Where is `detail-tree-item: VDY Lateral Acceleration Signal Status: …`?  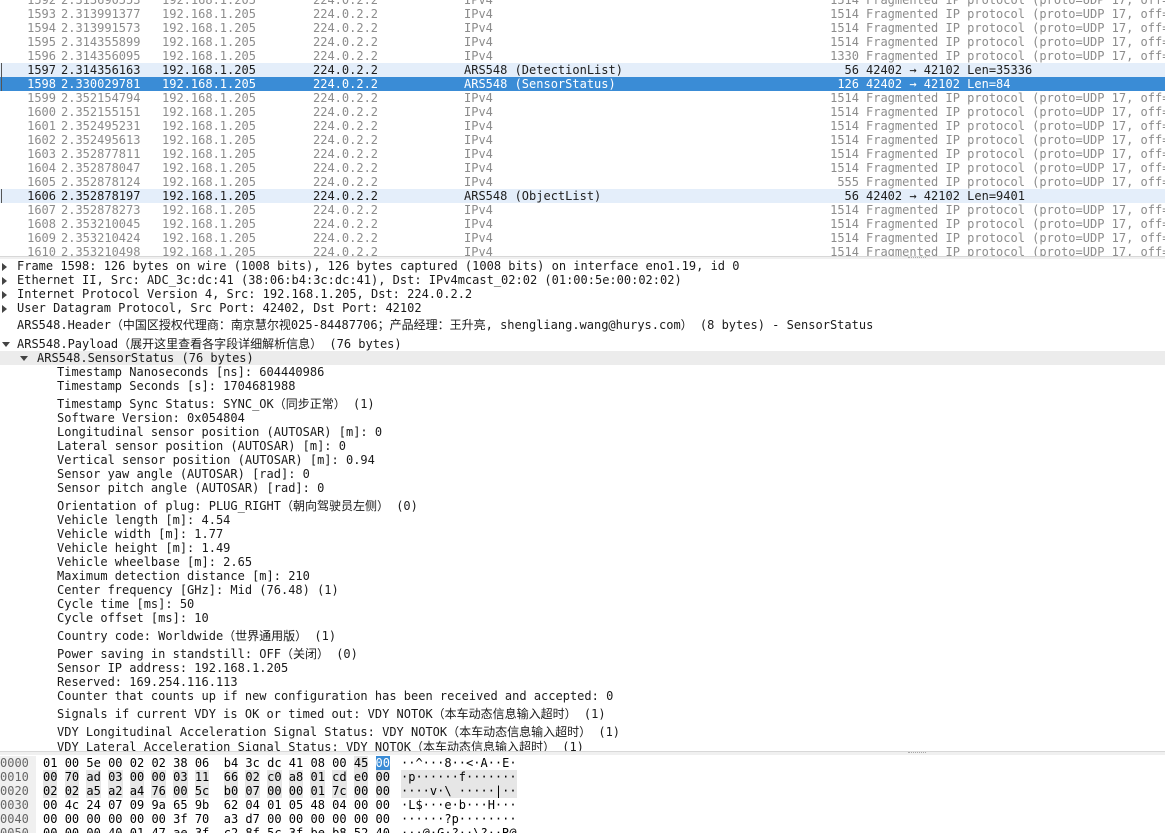 detail-tree-item: VDY Lateral Acceleration Signal Status: … is located at coordinates (582, 745).